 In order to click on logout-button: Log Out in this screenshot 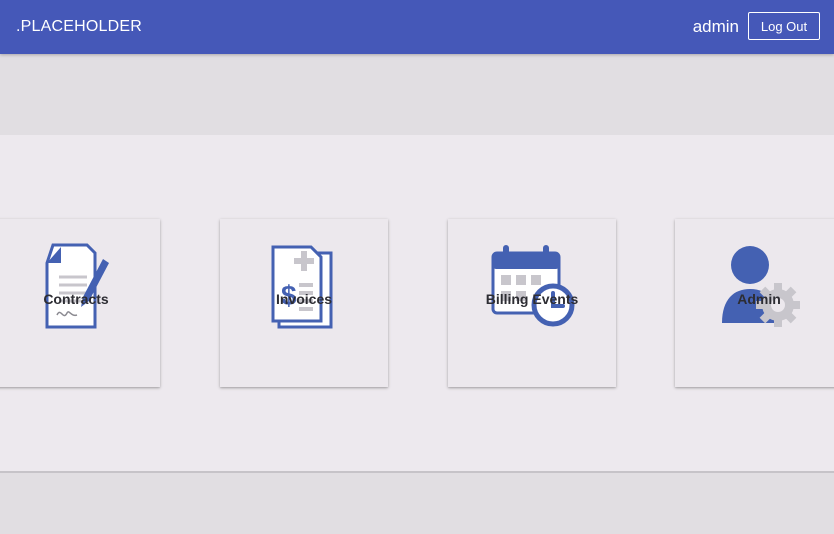, I will do `click(784, 26)`.